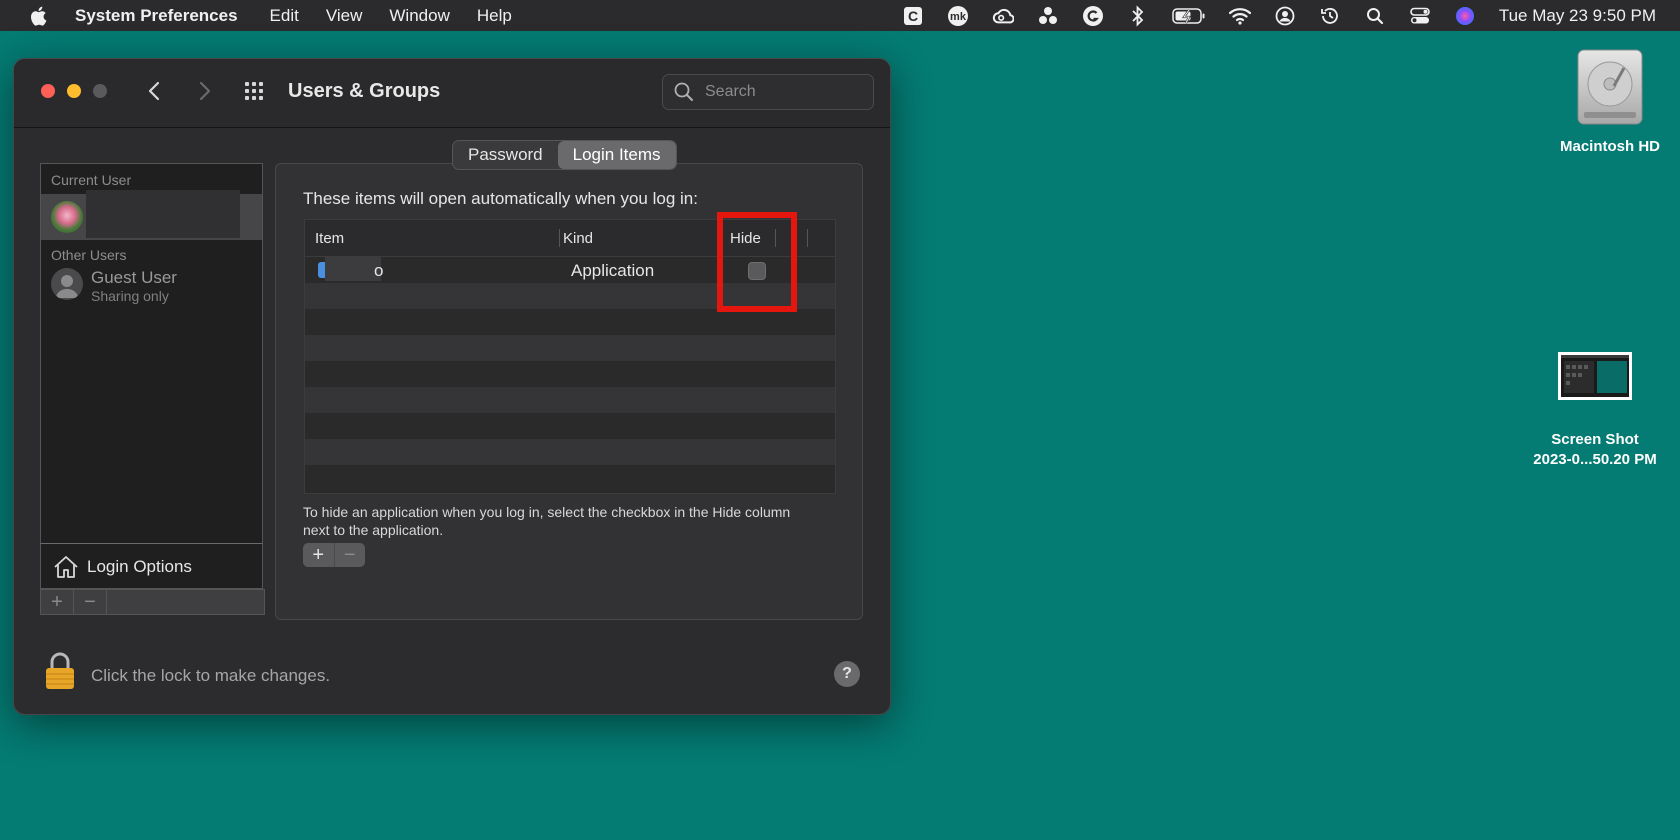 This screenshot has width=1680, height=840. I want to click on siri-icon, so click(1465, 16).